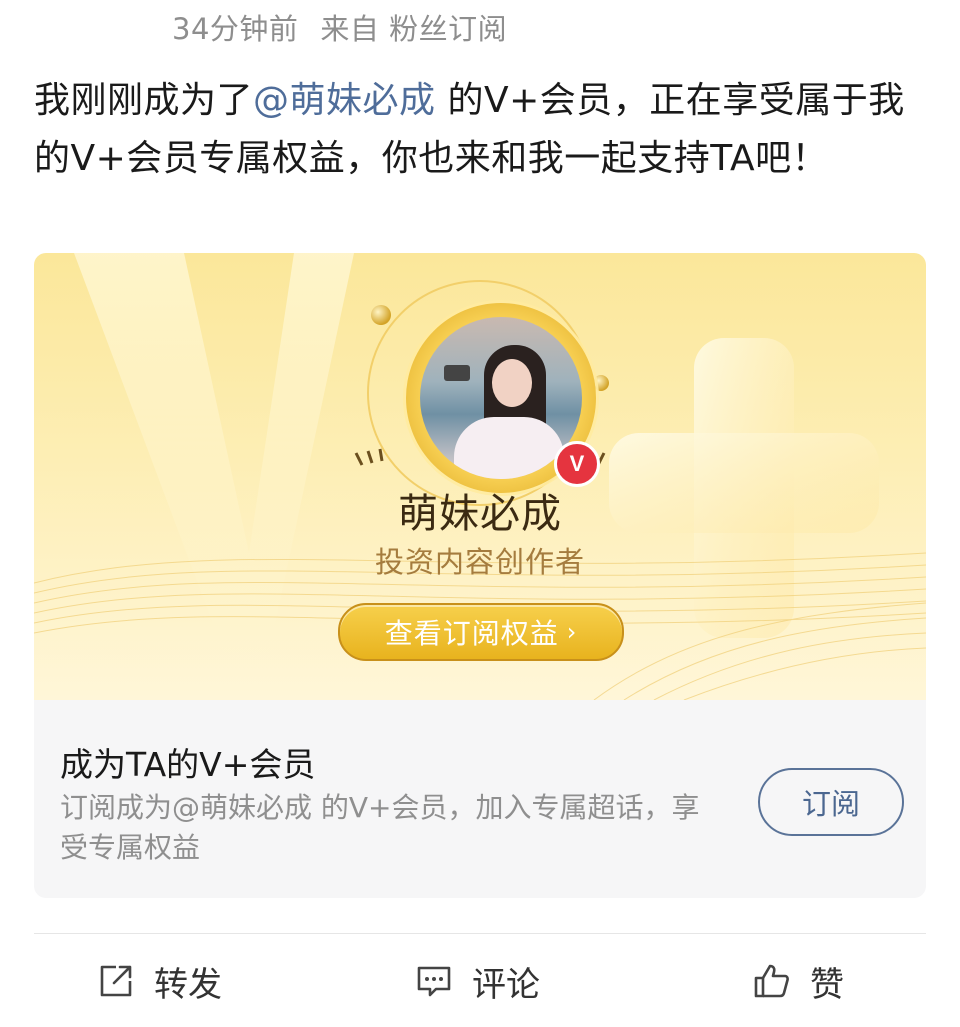 The image size is (960, 1027). What do you see at coordinates (480, 514) in the screenshot?
I see `creator-name: 萌妹必成` at bounding box center [480, 514].